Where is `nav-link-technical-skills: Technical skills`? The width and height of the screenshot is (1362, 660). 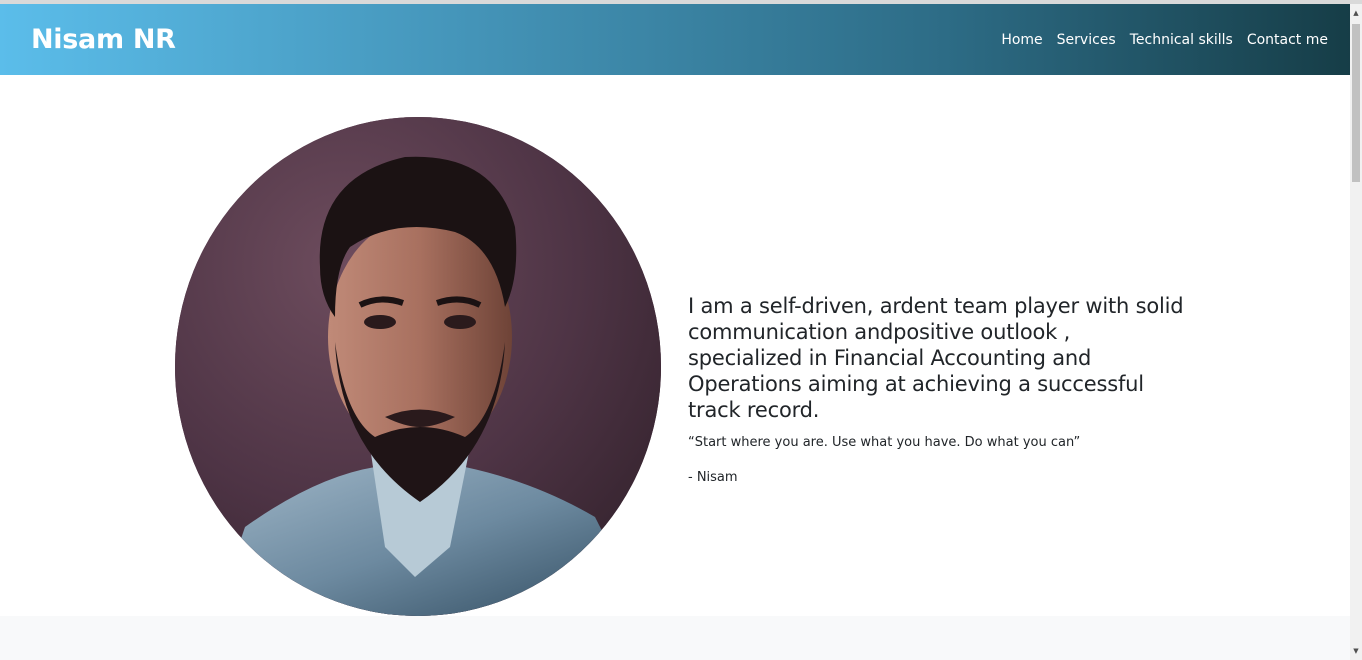
nav-link-technical-skills: Technical skills is located at coordinates (1181, 40).